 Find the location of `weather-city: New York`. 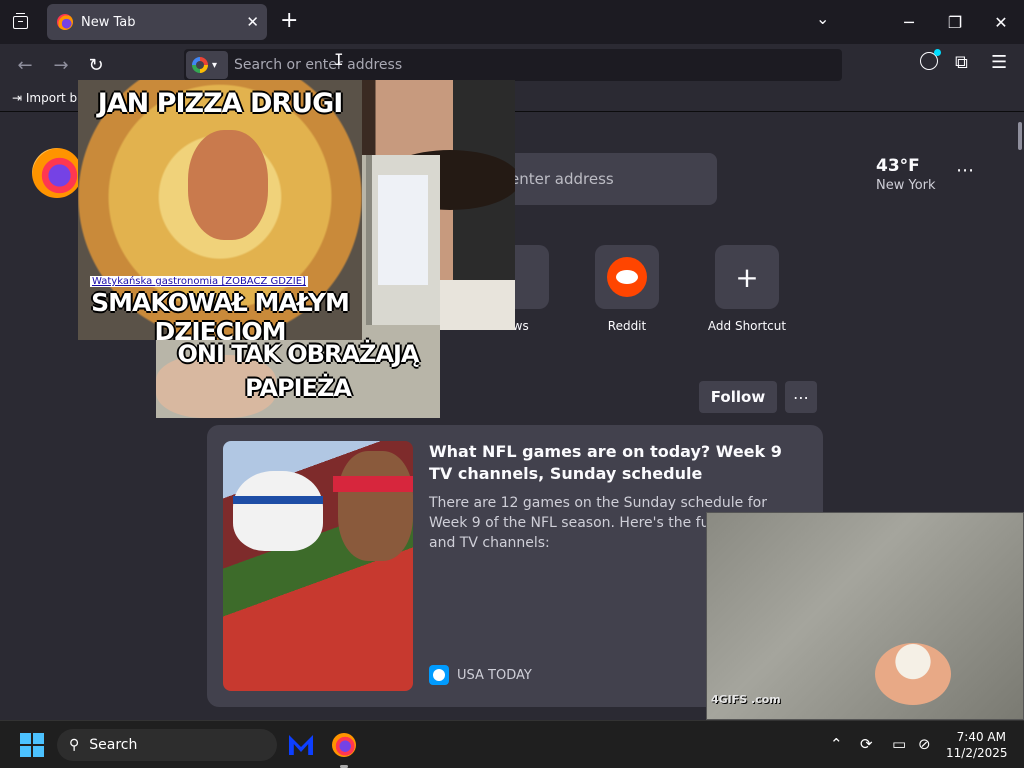

weather-city: New York is located at coordinates (906, 185).